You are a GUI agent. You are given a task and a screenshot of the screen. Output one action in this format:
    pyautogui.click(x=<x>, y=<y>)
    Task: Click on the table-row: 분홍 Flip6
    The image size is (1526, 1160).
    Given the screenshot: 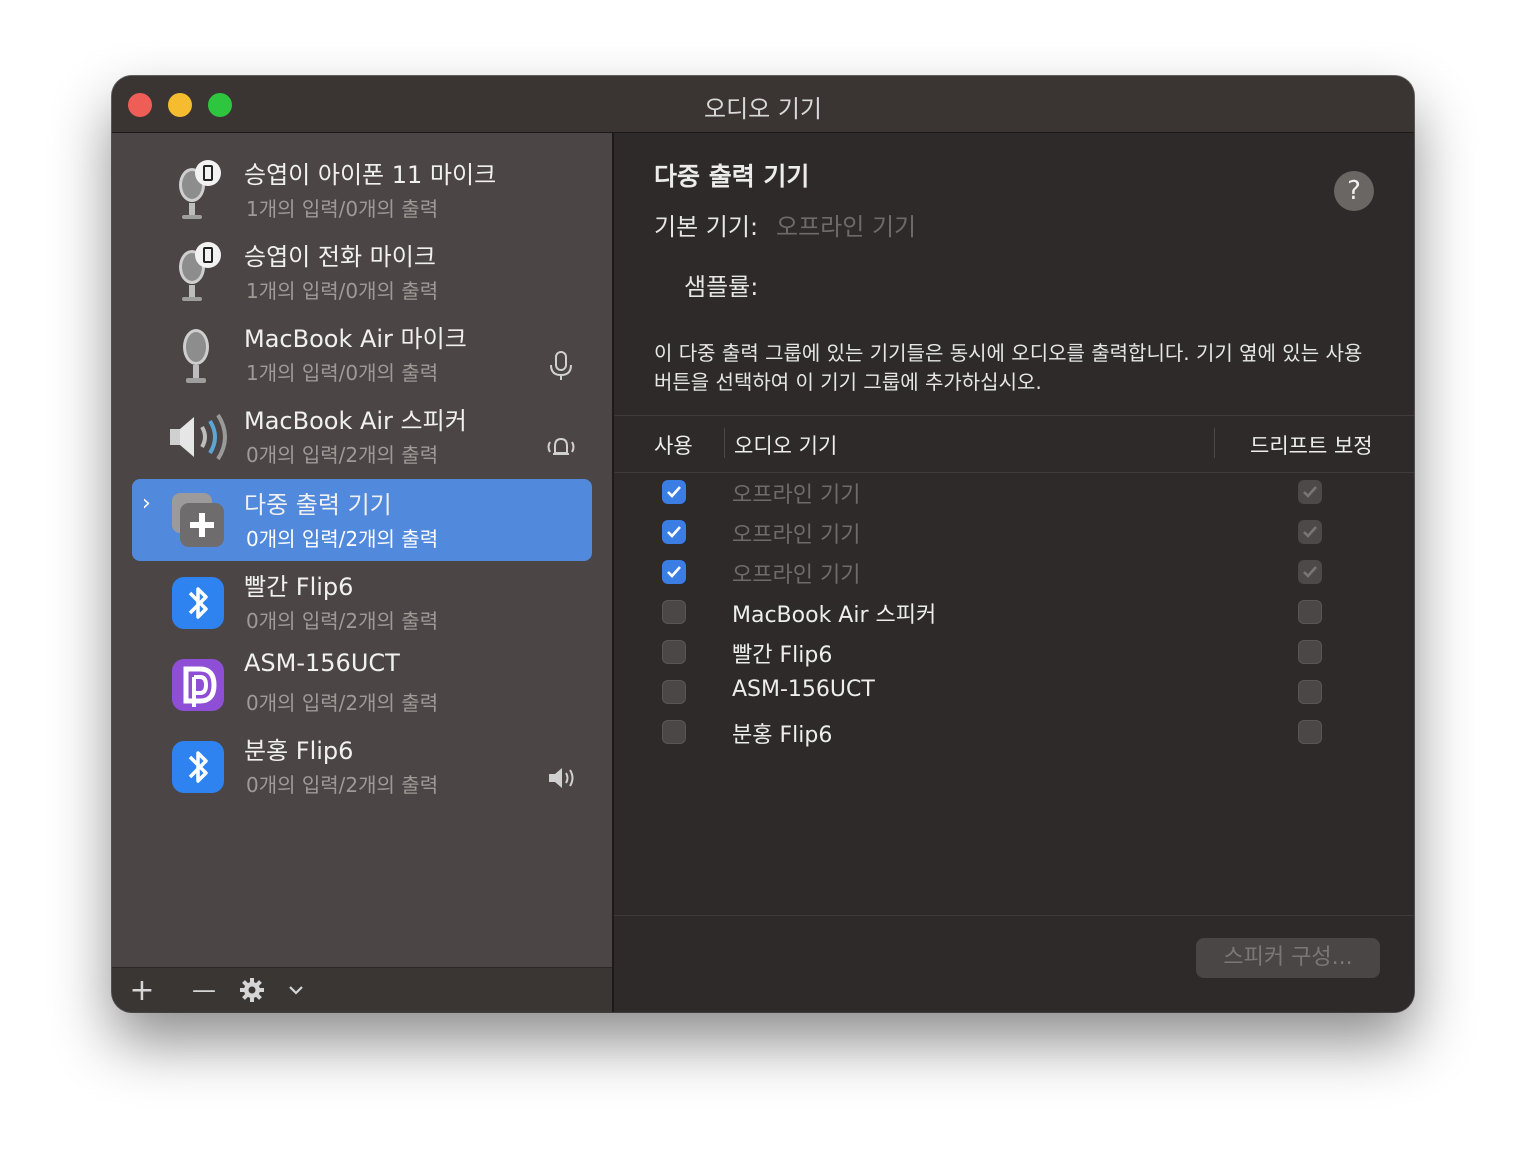 What is the action you would take?
    pyautogui.click(x=1014, y=733)
    